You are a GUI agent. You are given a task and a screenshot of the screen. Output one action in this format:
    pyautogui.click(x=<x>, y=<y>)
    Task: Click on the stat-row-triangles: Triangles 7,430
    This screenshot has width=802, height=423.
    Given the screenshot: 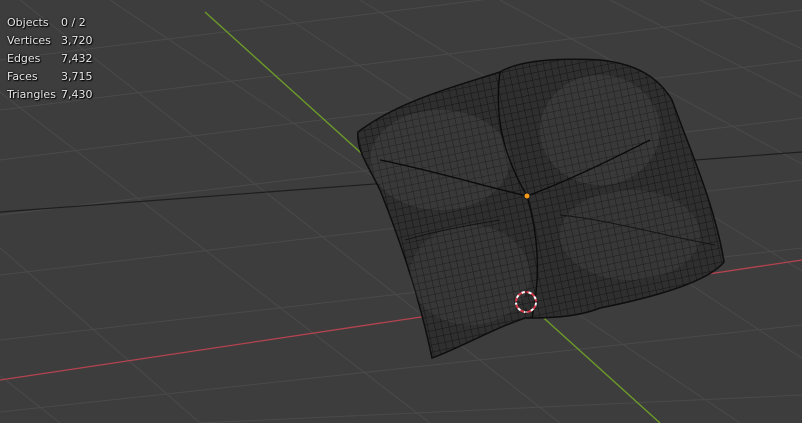 What is the action you would take?
    pyautogui.click(x=50, y=95)
    